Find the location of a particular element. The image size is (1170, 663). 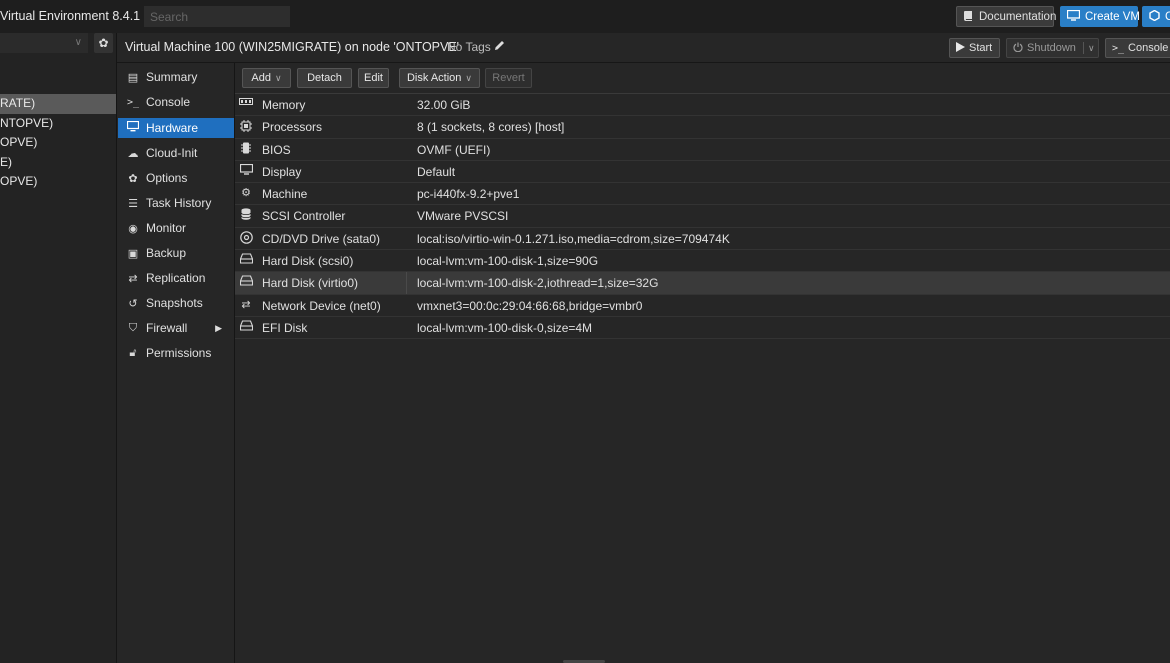

detach-label: Detach is located at coordinates (324, 78).